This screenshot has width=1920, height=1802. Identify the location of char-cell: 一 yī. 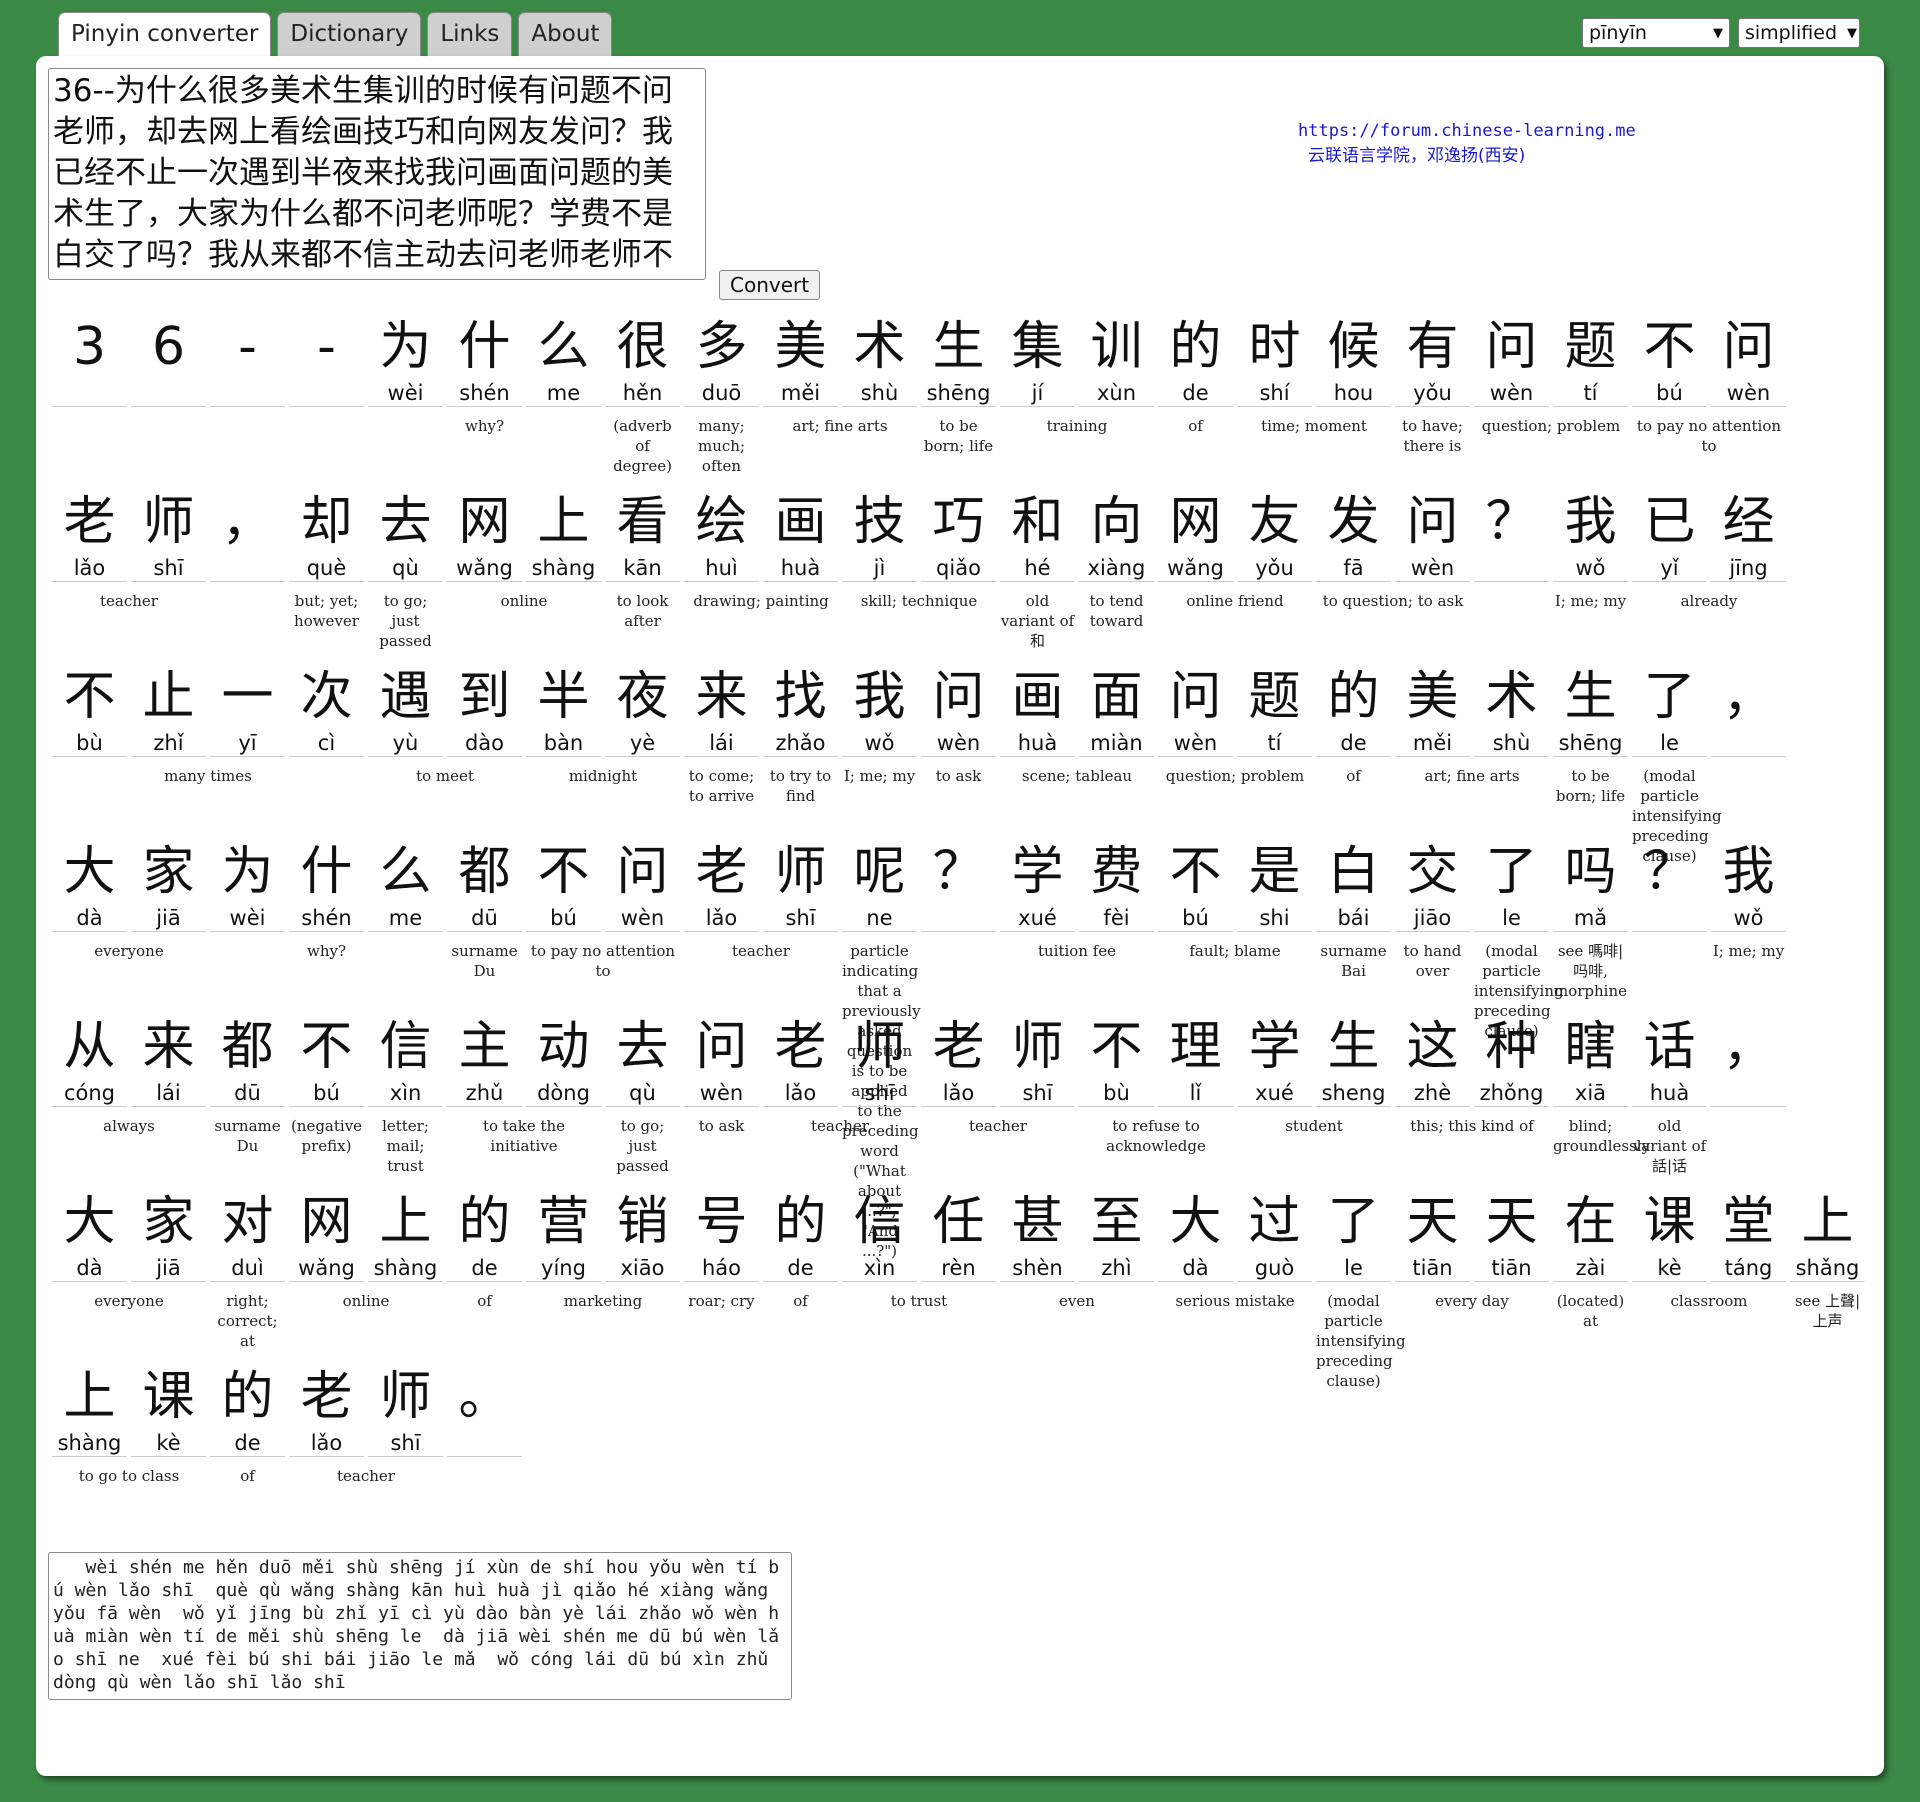
(247, 710).